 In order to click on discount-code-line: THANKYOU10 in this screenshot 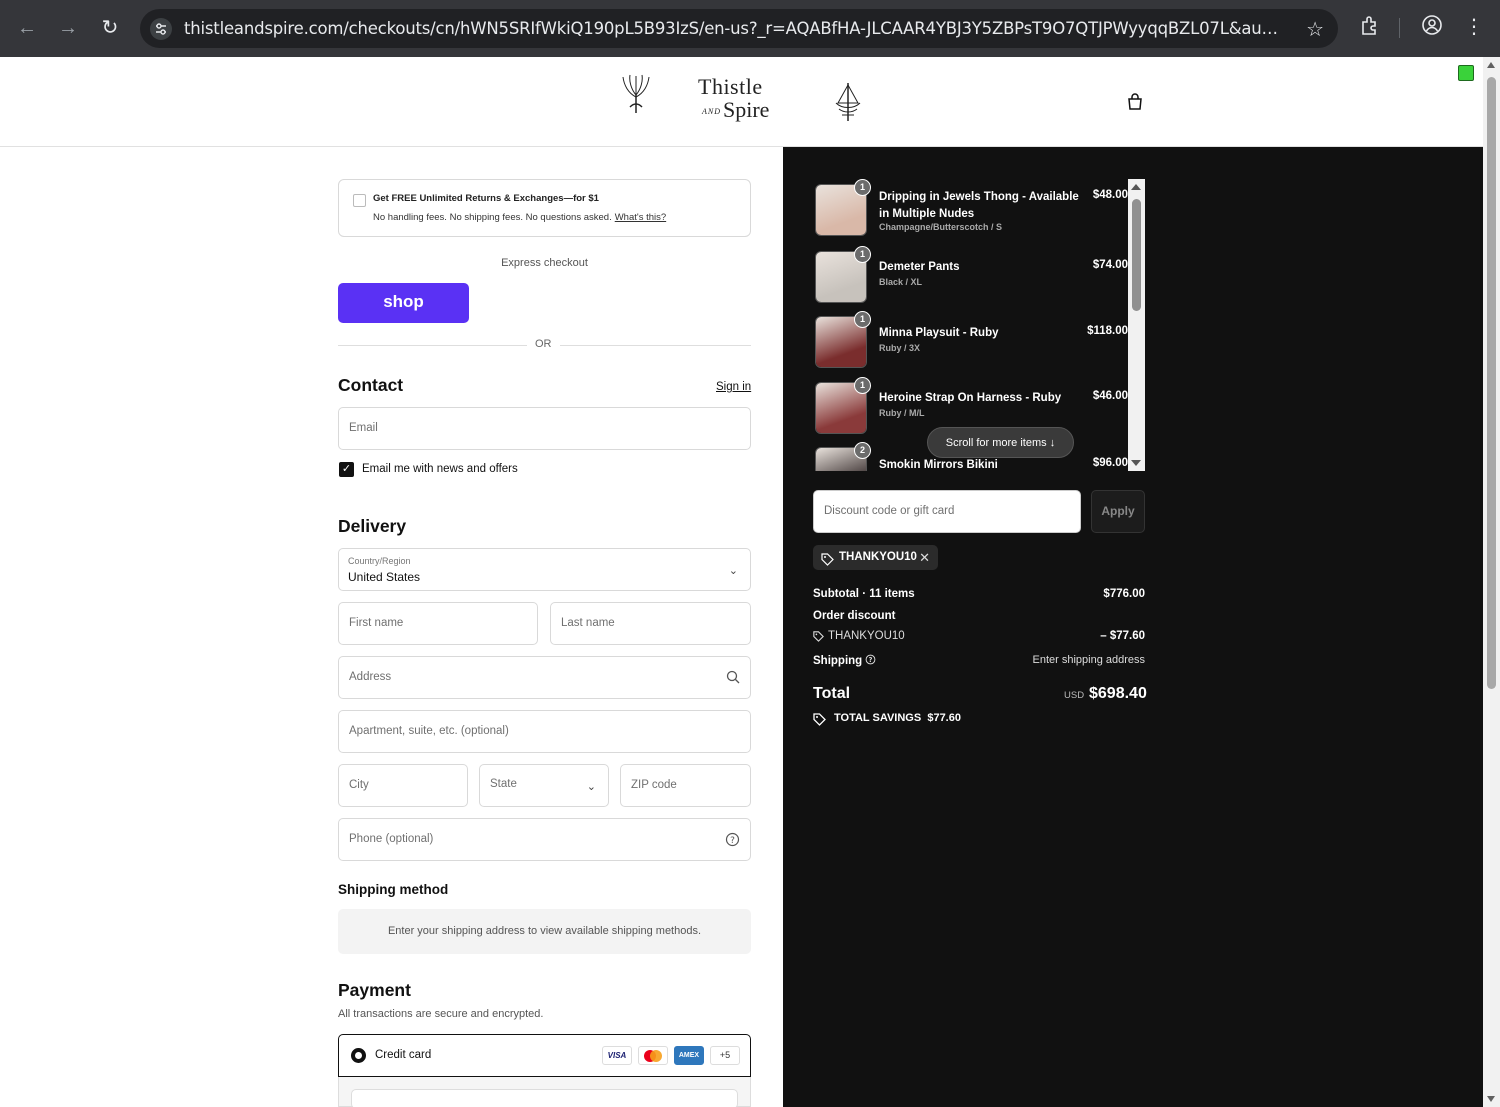, I will do `click(859, 636)`.